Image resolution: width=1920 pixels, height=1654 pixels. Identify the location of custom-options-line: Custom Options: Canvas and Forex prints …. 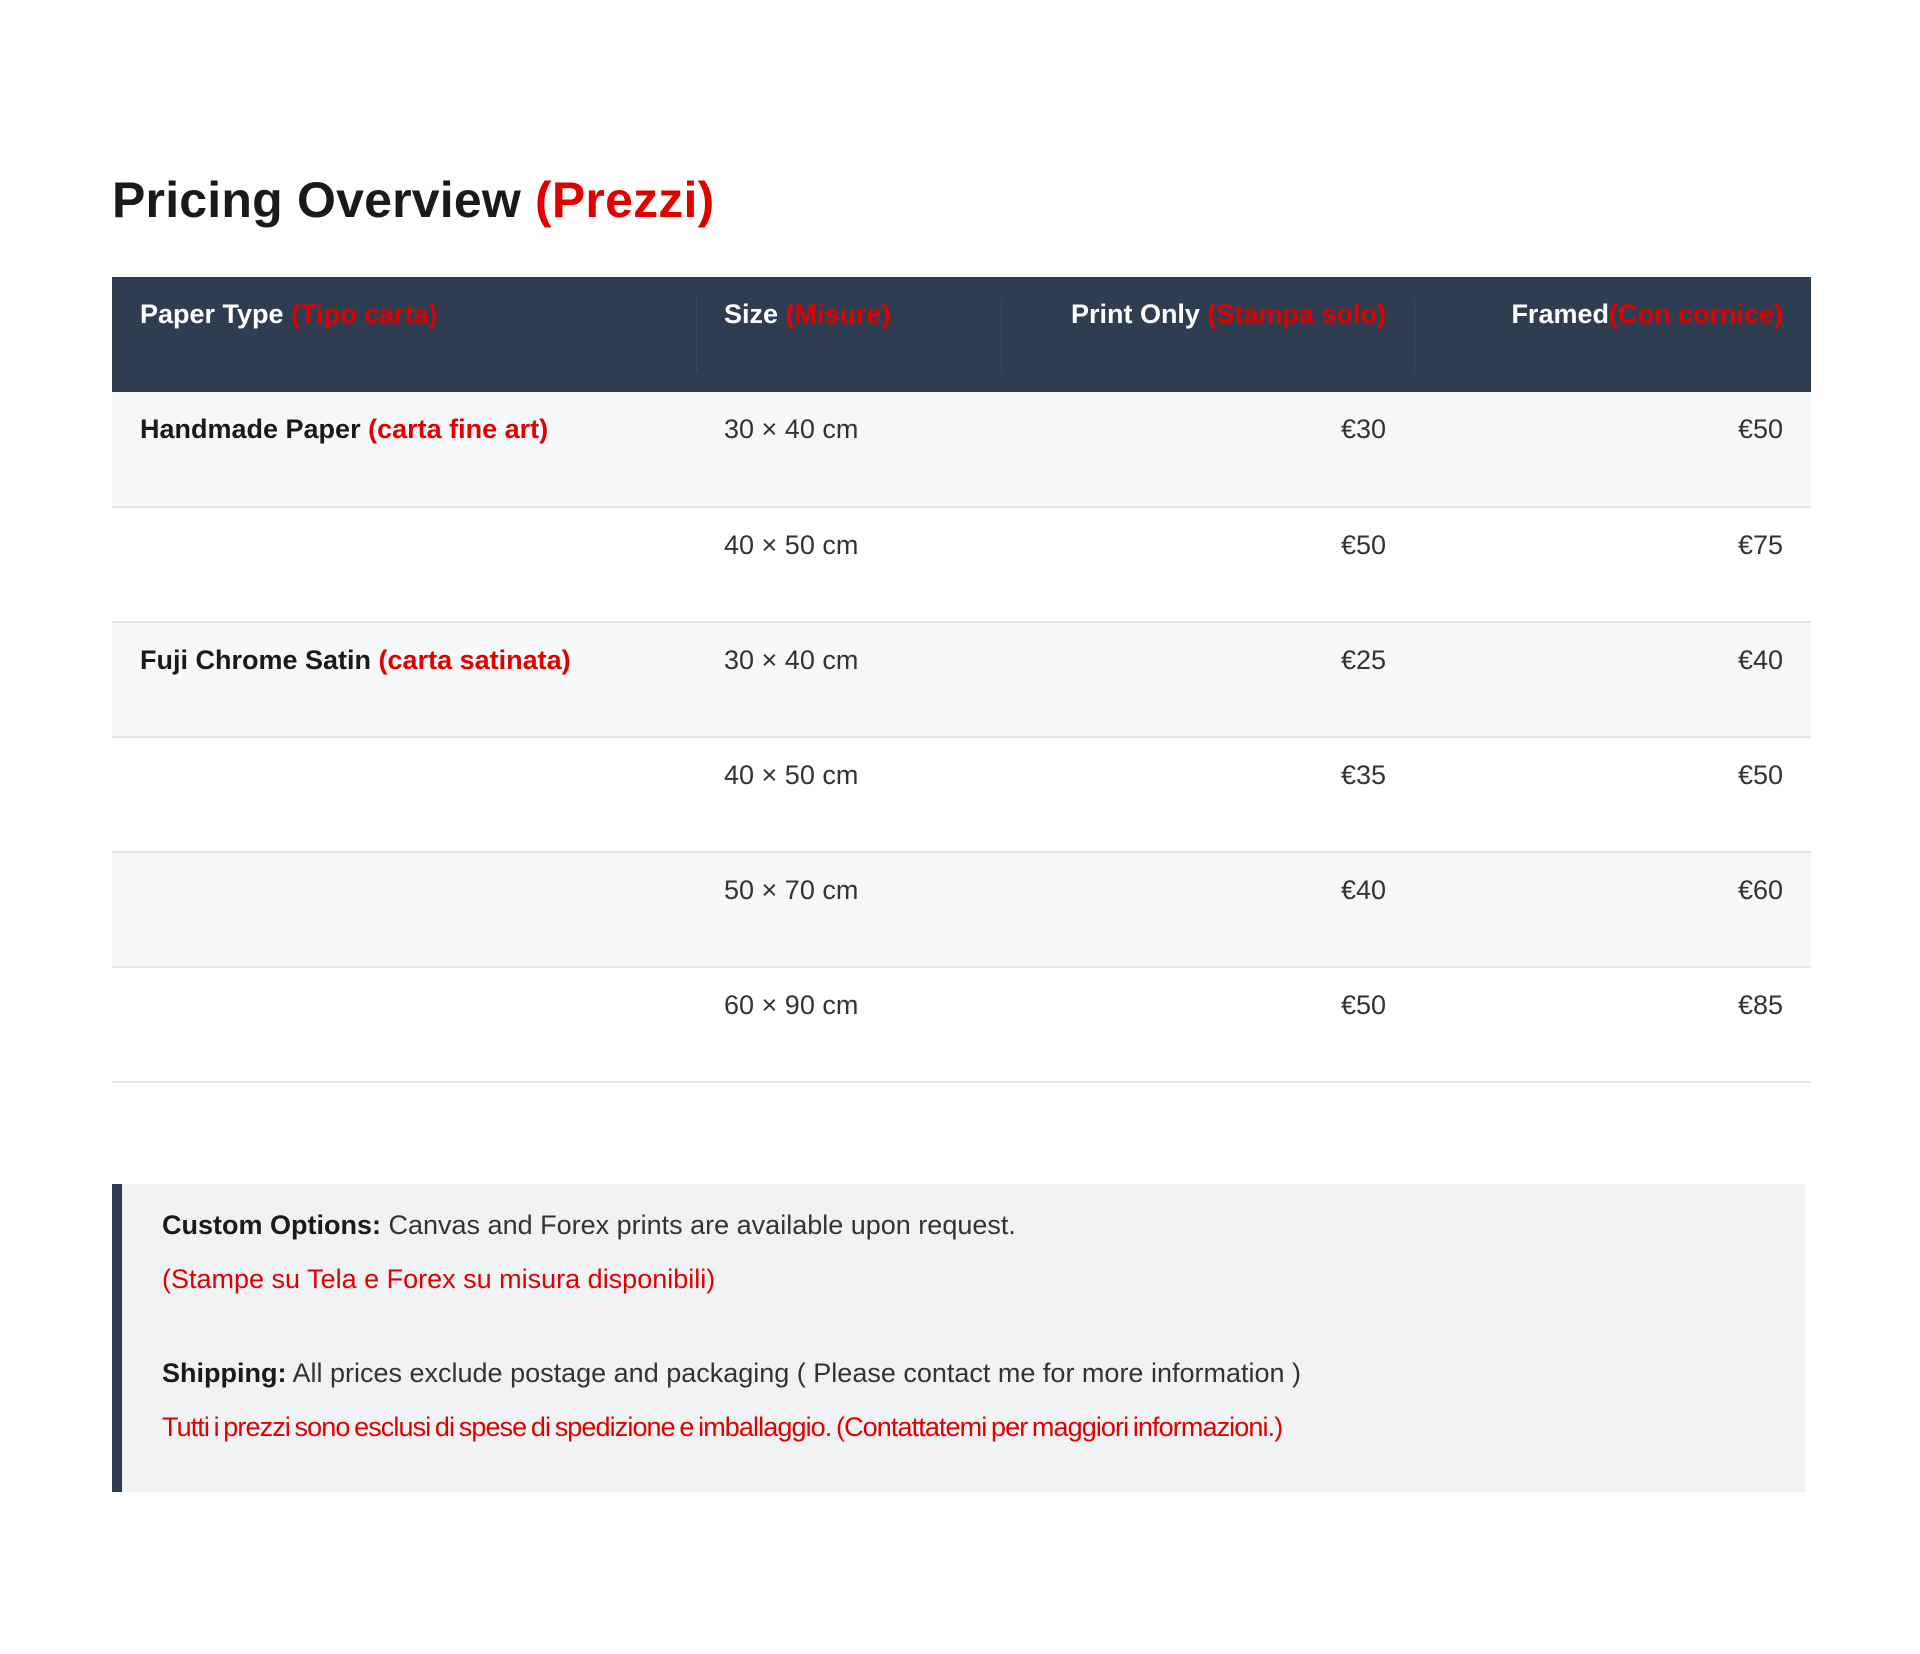
(983, 1225).